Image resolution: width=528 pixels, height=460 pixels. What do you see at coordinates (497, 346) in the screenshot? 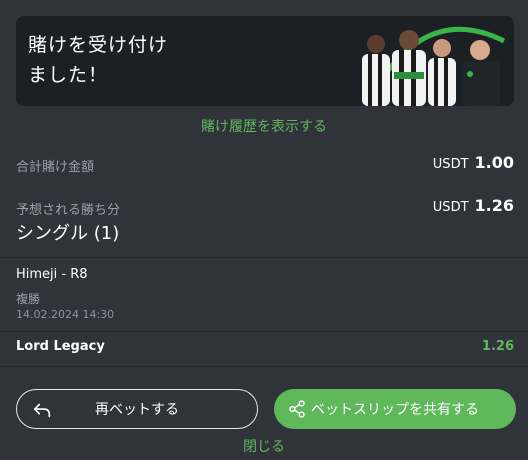
I see `selection-odds: 1.26` at bounding box center [497, 346].